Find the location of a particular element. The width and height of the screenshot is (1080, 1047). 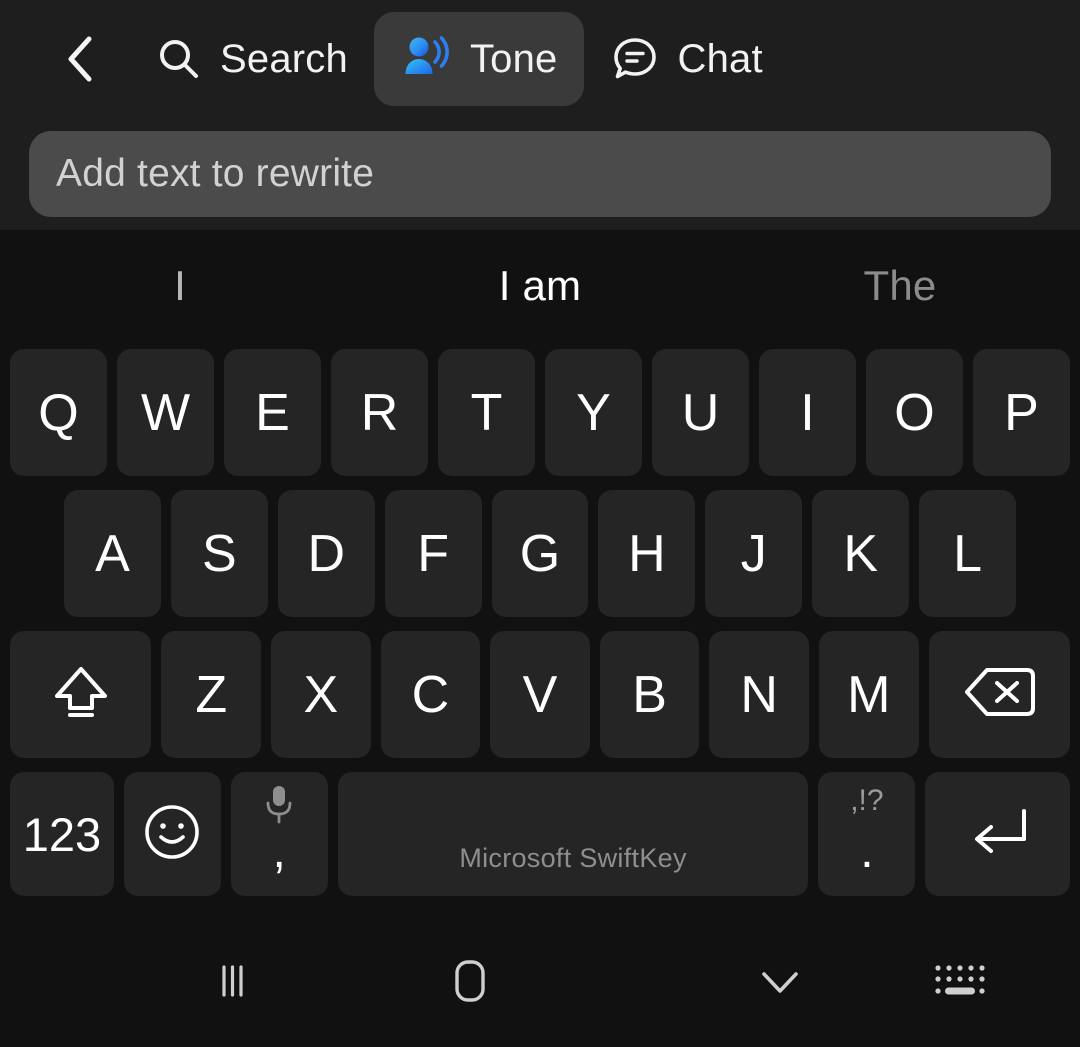

key-t: T is located at coordinates (486, 412).